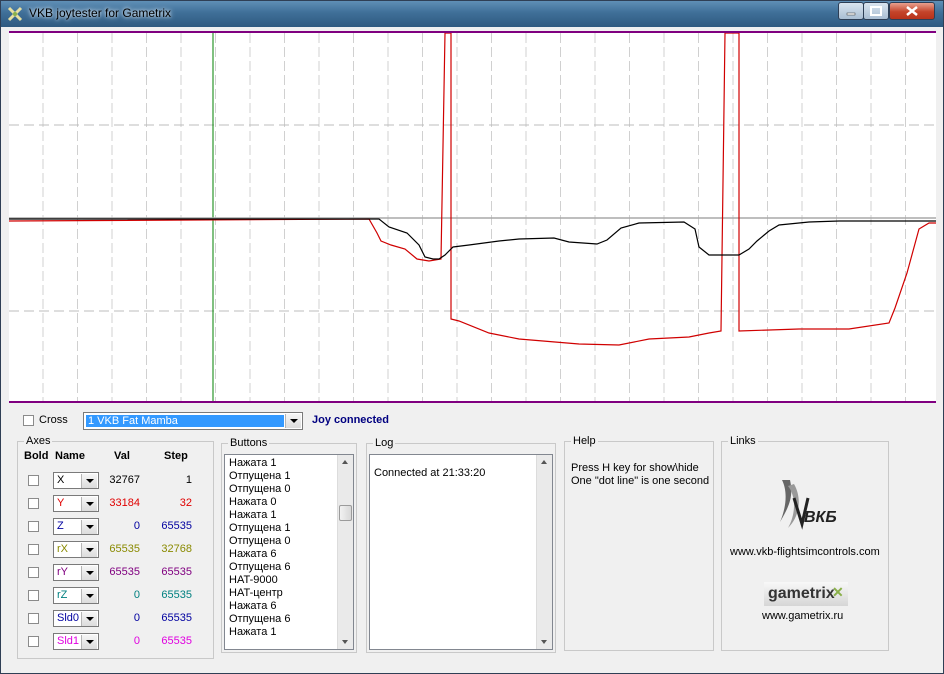  Describe the element at coordinates (76, 503) in the screenshot. I see `axis-name-select: Y` at that location.